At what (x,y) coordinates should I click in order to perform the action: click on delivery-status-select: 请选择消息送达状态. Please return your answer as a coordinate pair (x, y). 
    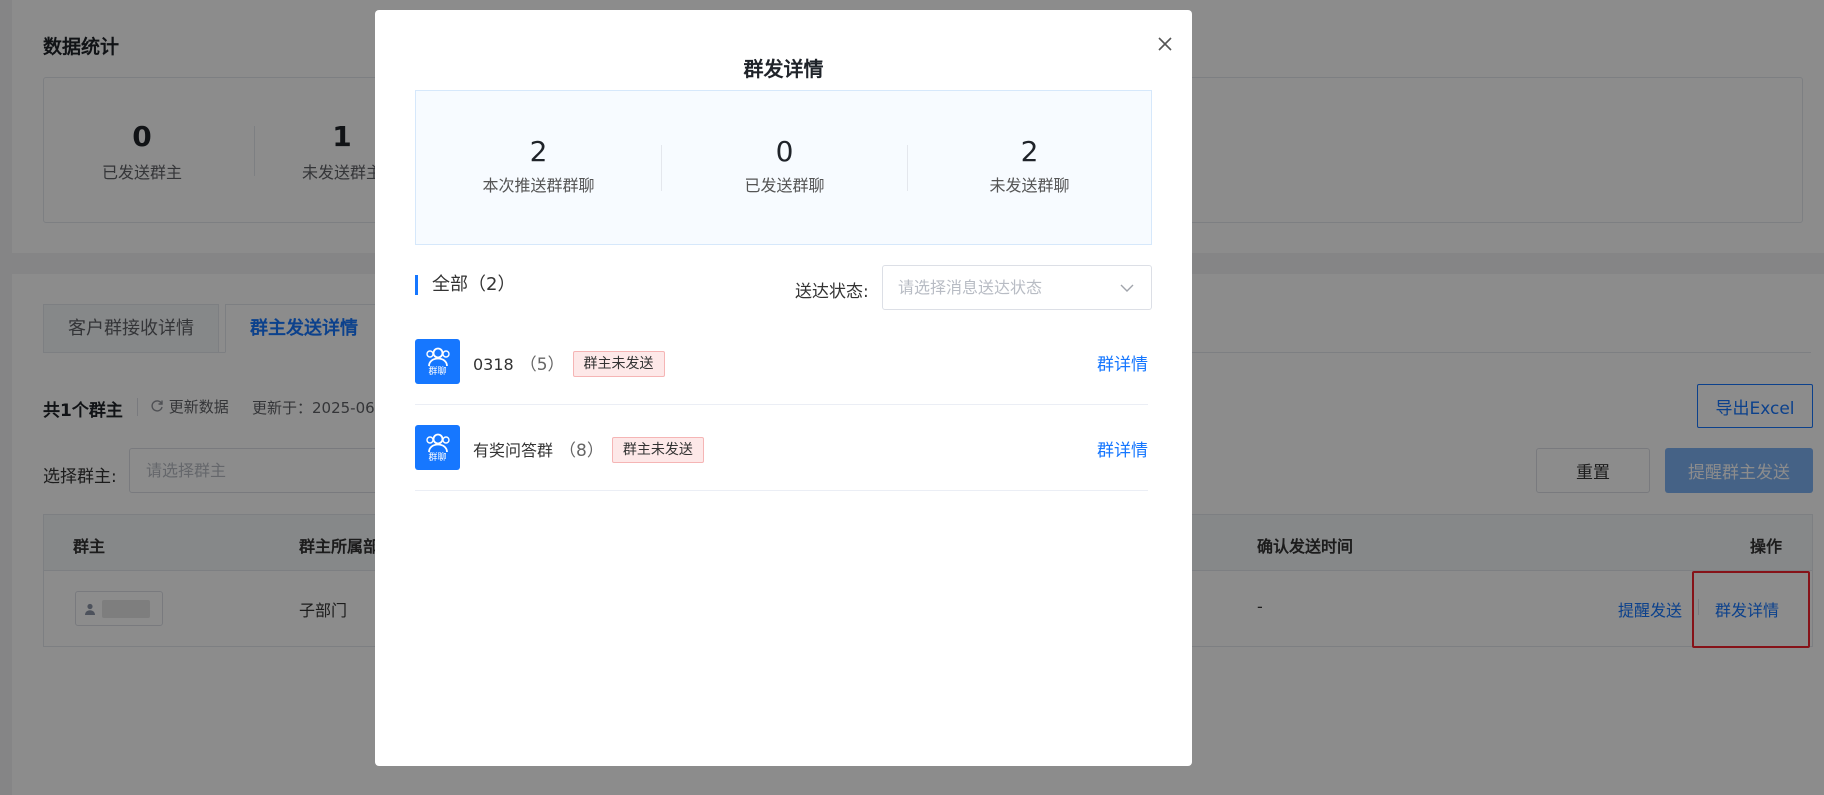
    Looking at the image, I should click on (1017, 287).